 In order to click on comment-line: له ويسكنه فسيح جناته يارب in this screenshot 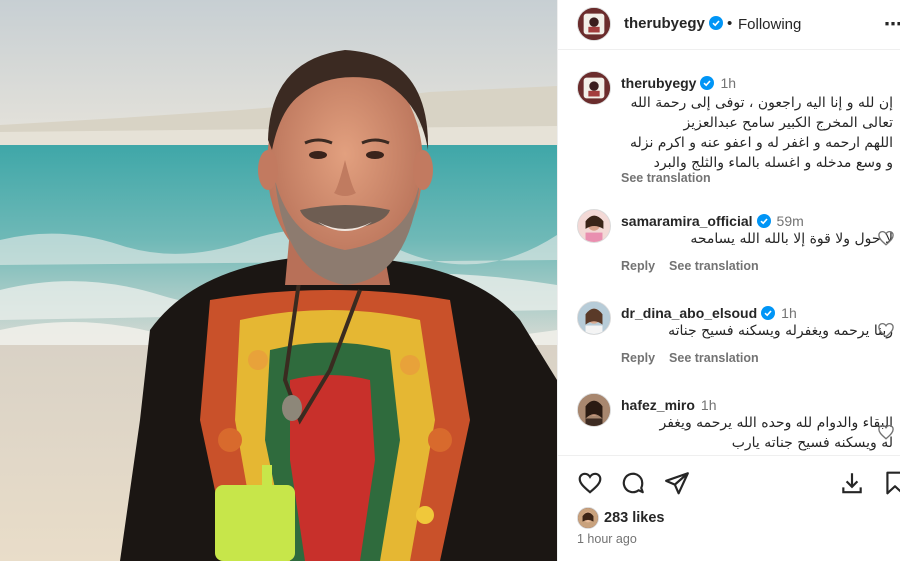, I will do `click(812, 443)`.